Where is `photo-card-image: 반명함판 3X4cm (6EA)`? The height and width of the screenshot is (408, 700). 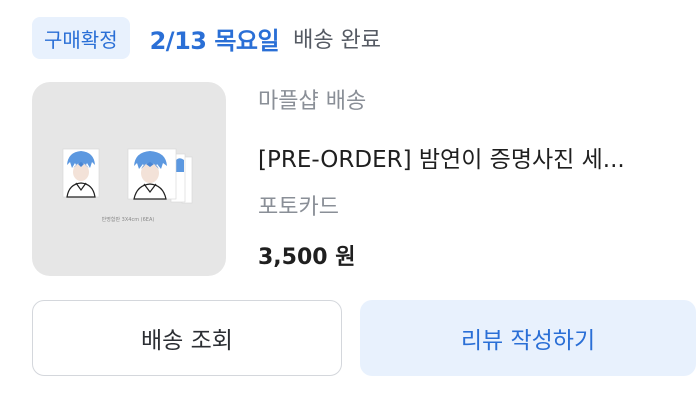
photo-card-image: 반명함판 3X4cm (6EA) is located at coordinates (127, 185).